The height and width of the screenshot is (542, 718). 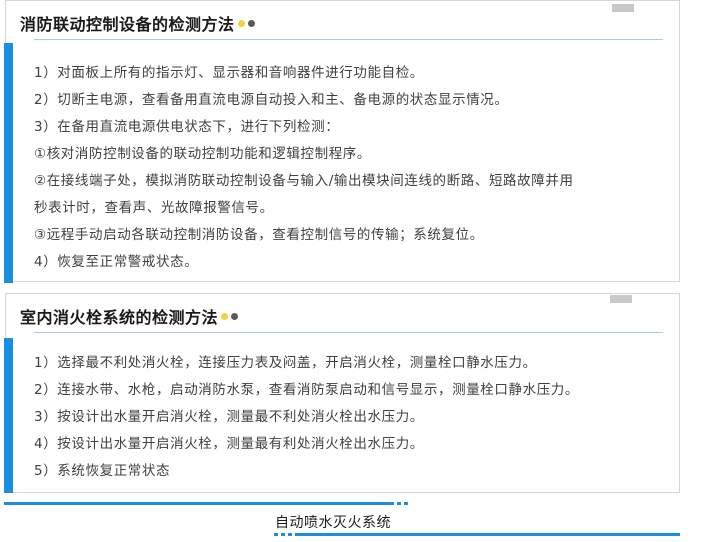 What do you see at coordinates (229, 444) in the screenshot?
I see `list-item: 4）按设计出水量开启消火栓，测量最有利处消火栓出水压力。` at bounding box center [229, 444].